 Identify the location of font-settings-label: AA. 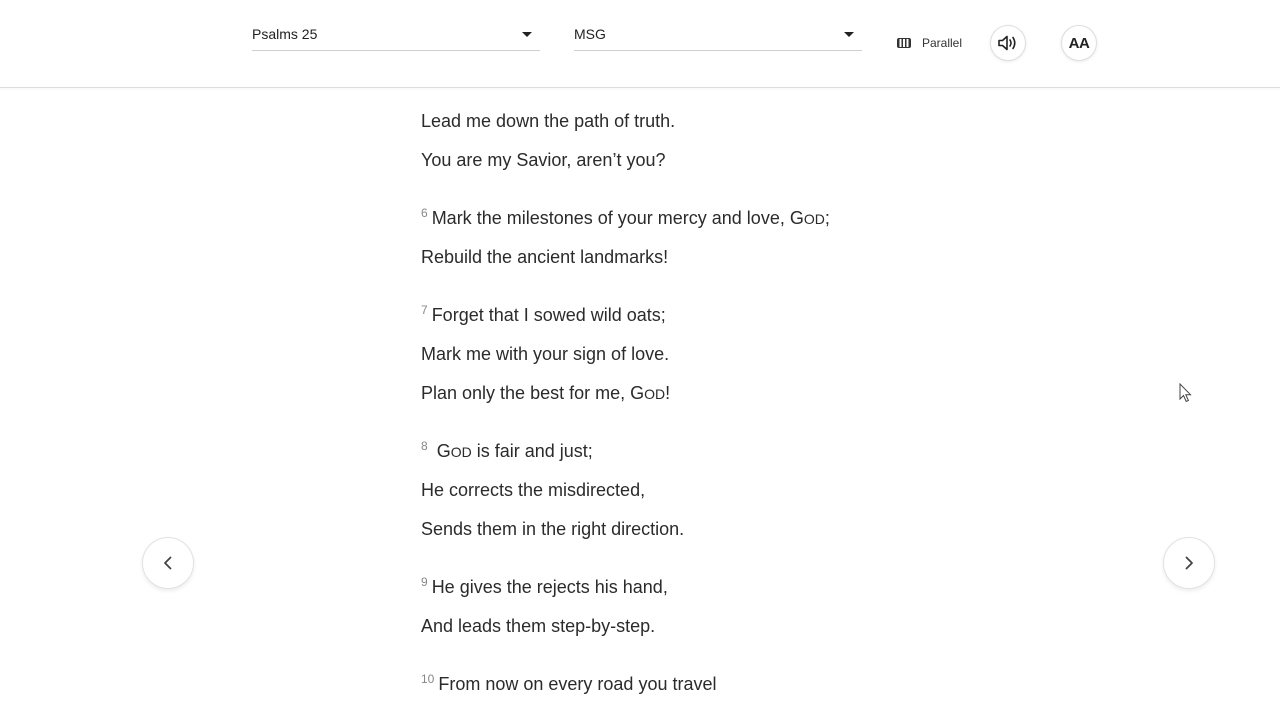
(1079, 43).